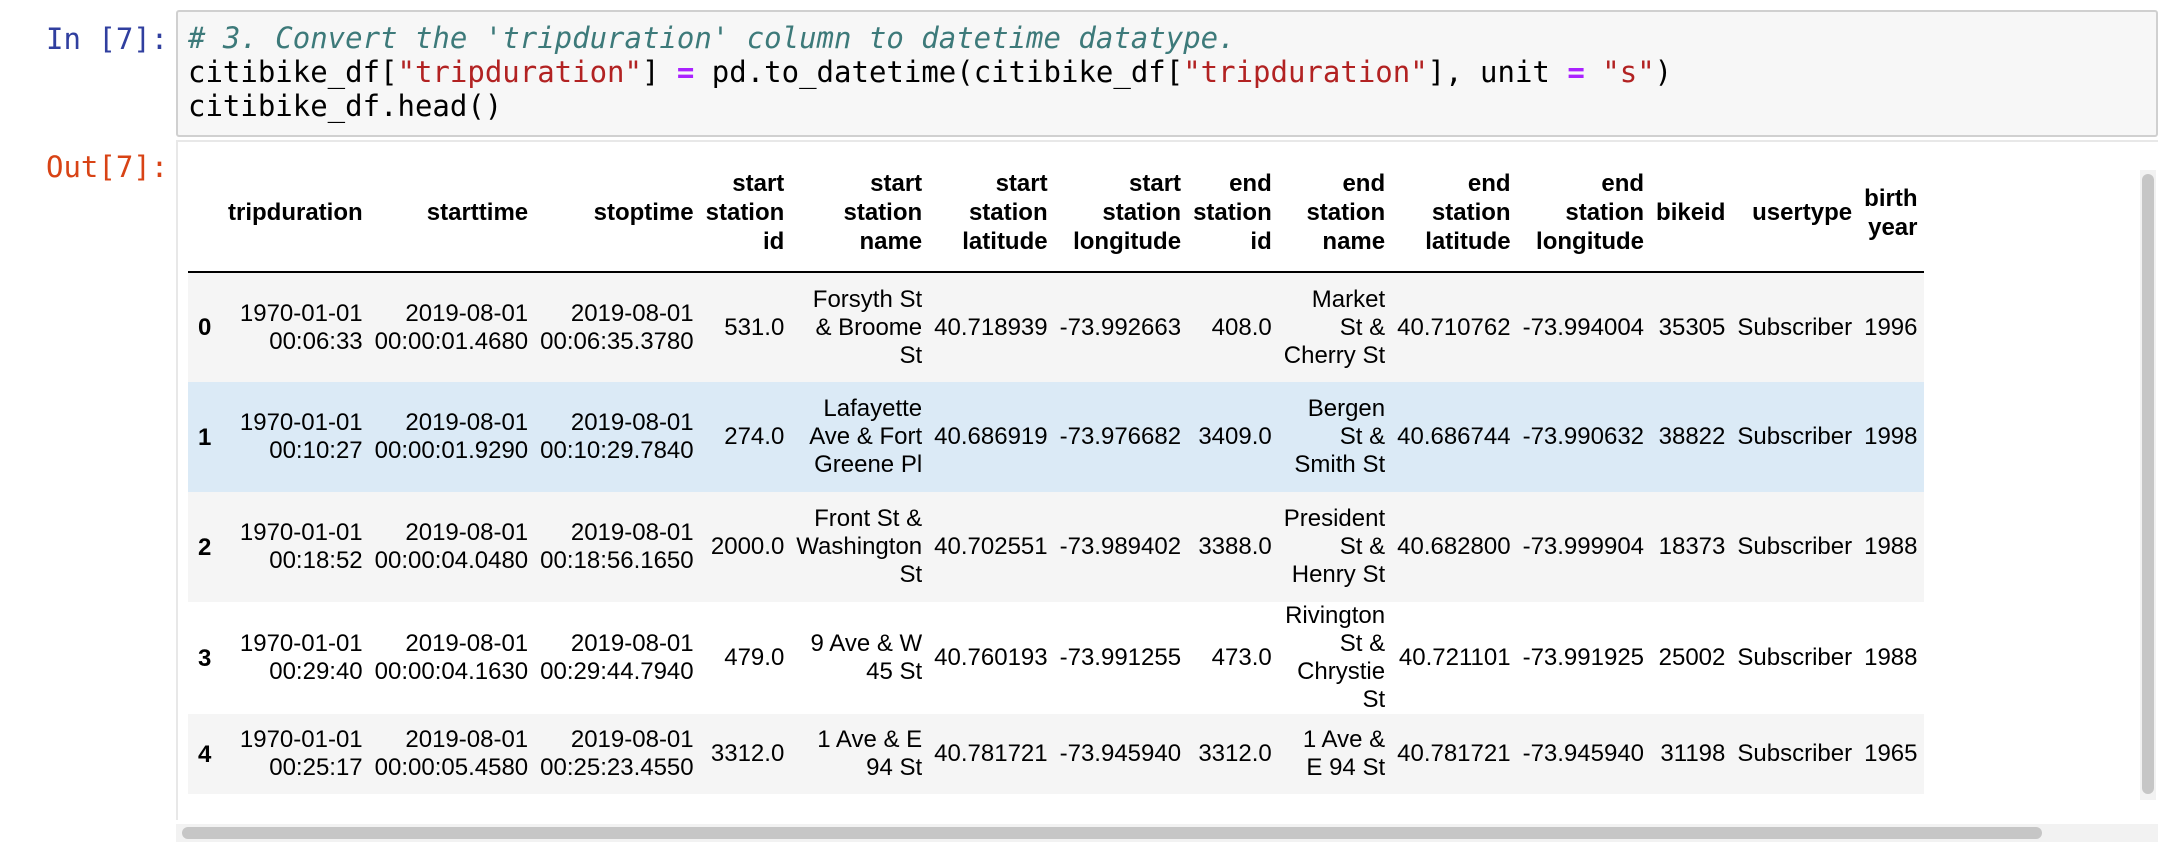  Describe the element at coordinates (1120, 327) in the screenshot. I see `cell-start-station-longitude: -73.992663` at that location.